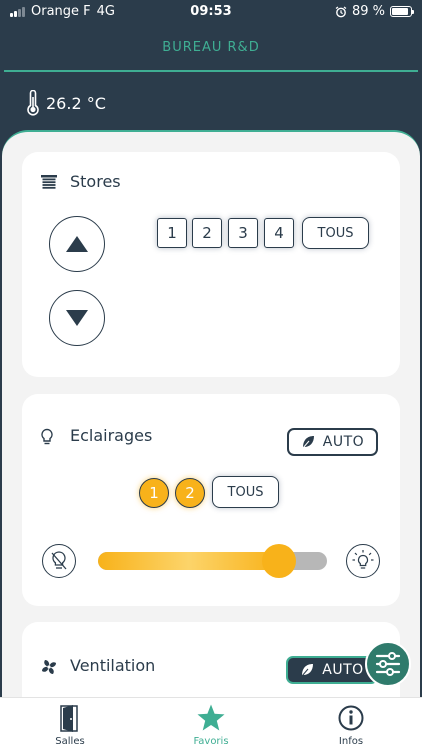 The height and width of the screenshot is (750, 422). I want to click on temperature-display: 26.2 °C, so click(66, 103).